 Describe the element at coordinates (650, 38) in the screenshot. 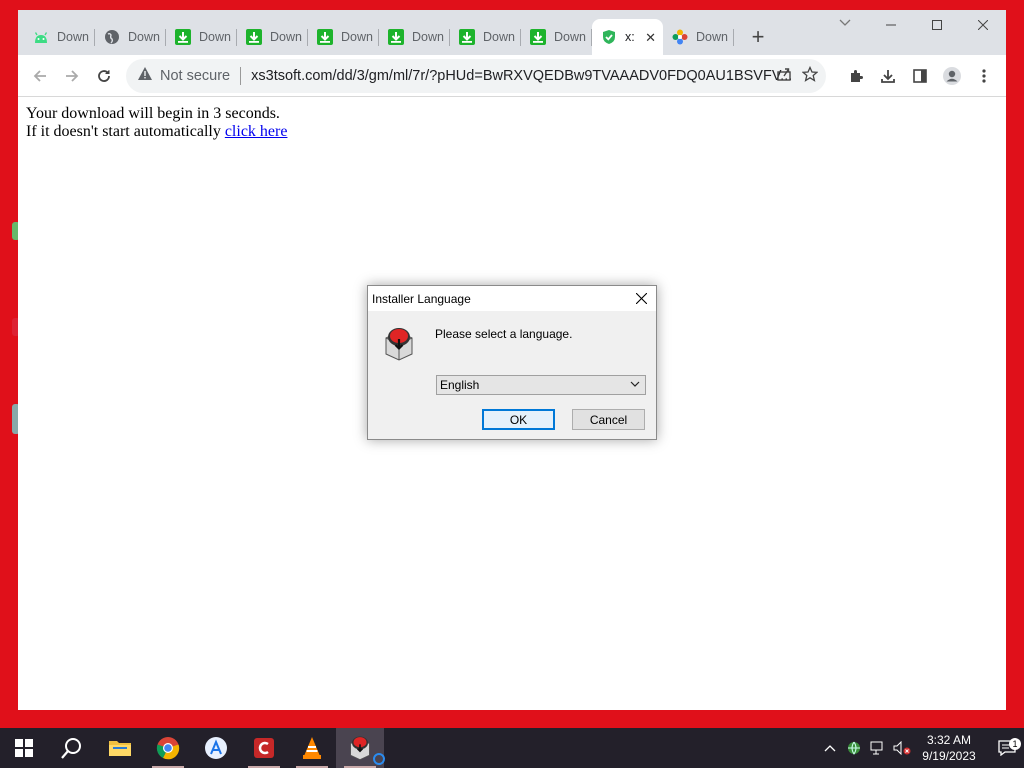

I see `tab-close-icon: ✕` at that location.